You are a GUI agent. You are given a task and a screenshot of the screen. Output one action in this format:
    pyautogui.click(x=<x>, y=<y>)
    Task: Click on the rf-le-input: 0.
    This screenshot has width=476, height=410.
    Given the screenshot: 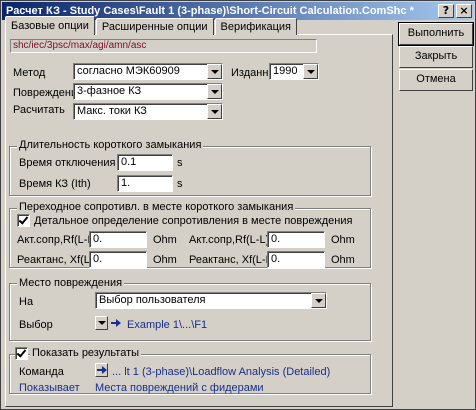 What is the action you would take?
    pyautogui.click(x=118, y=239)
    